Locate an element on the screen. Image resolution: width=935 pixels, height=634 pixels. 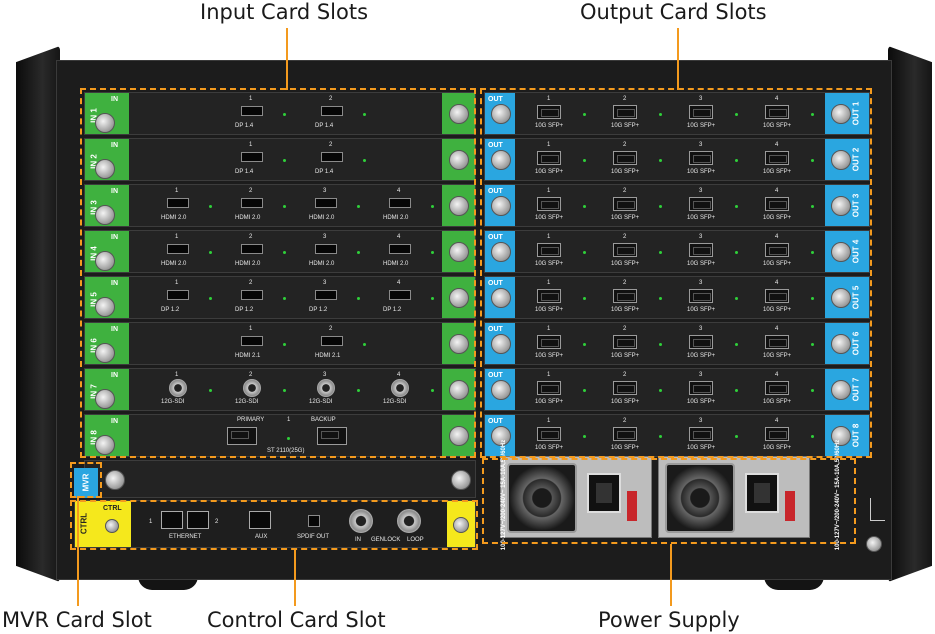
control-card-slot-callout: Control Card Slot is located at coordinates (296, 620).